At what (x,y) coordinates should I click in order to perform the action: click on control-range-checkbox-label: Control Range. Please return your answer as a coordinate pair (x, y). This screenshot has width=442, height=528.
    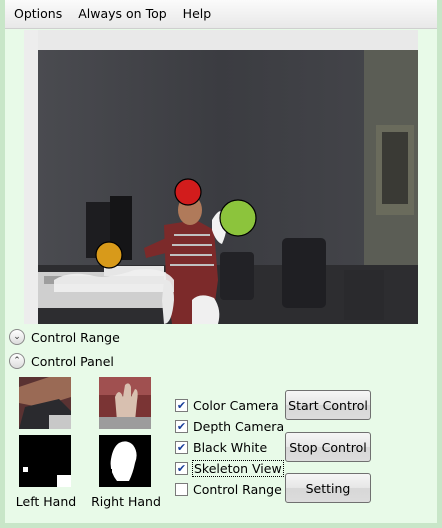
    Looking at the image, I should click on (237, 489).